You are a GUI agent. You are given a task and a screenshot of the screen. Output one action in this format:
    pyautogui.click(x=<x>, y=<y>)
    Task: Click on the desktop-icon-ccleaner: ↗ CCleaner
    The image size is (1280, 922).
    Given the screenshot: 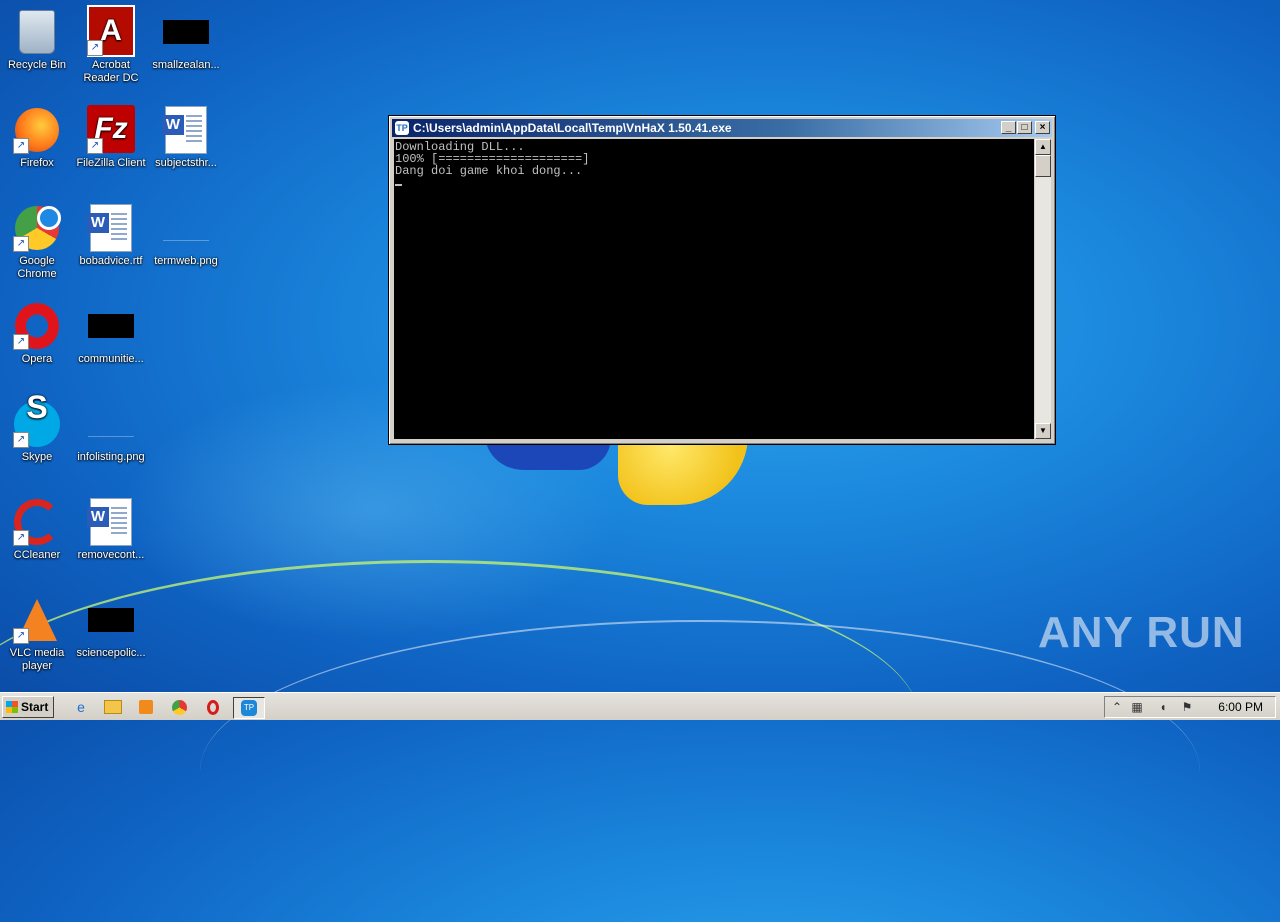 What is the action you would take?
    pyautogui.click(x=37, y=530)
    